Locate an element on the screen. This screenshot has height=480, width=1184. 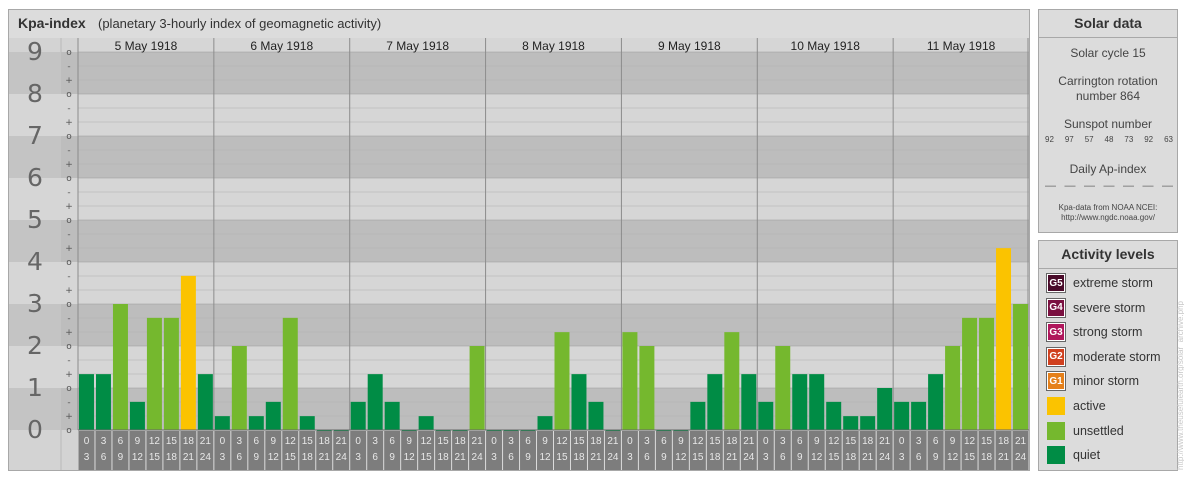
activity-level-swatch: G1 is located at coordinates (1056, 381).